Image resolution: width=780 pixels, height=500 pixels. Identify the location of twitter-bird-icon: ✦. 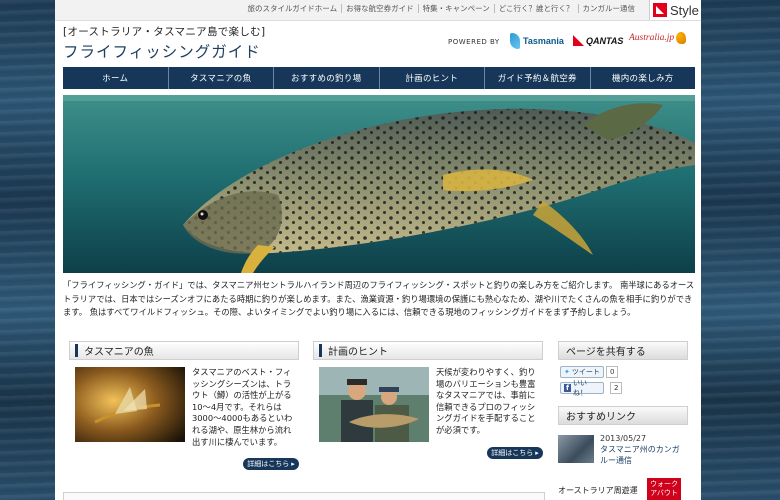
(567, 372).